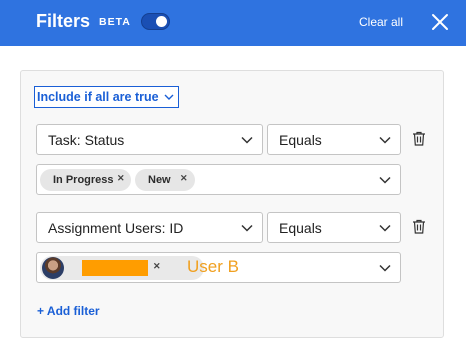  What do you see at coordinates (381, 22) in the screenshot?
I see `clear-all-button: Clear all` at bounding box center [381, 22].